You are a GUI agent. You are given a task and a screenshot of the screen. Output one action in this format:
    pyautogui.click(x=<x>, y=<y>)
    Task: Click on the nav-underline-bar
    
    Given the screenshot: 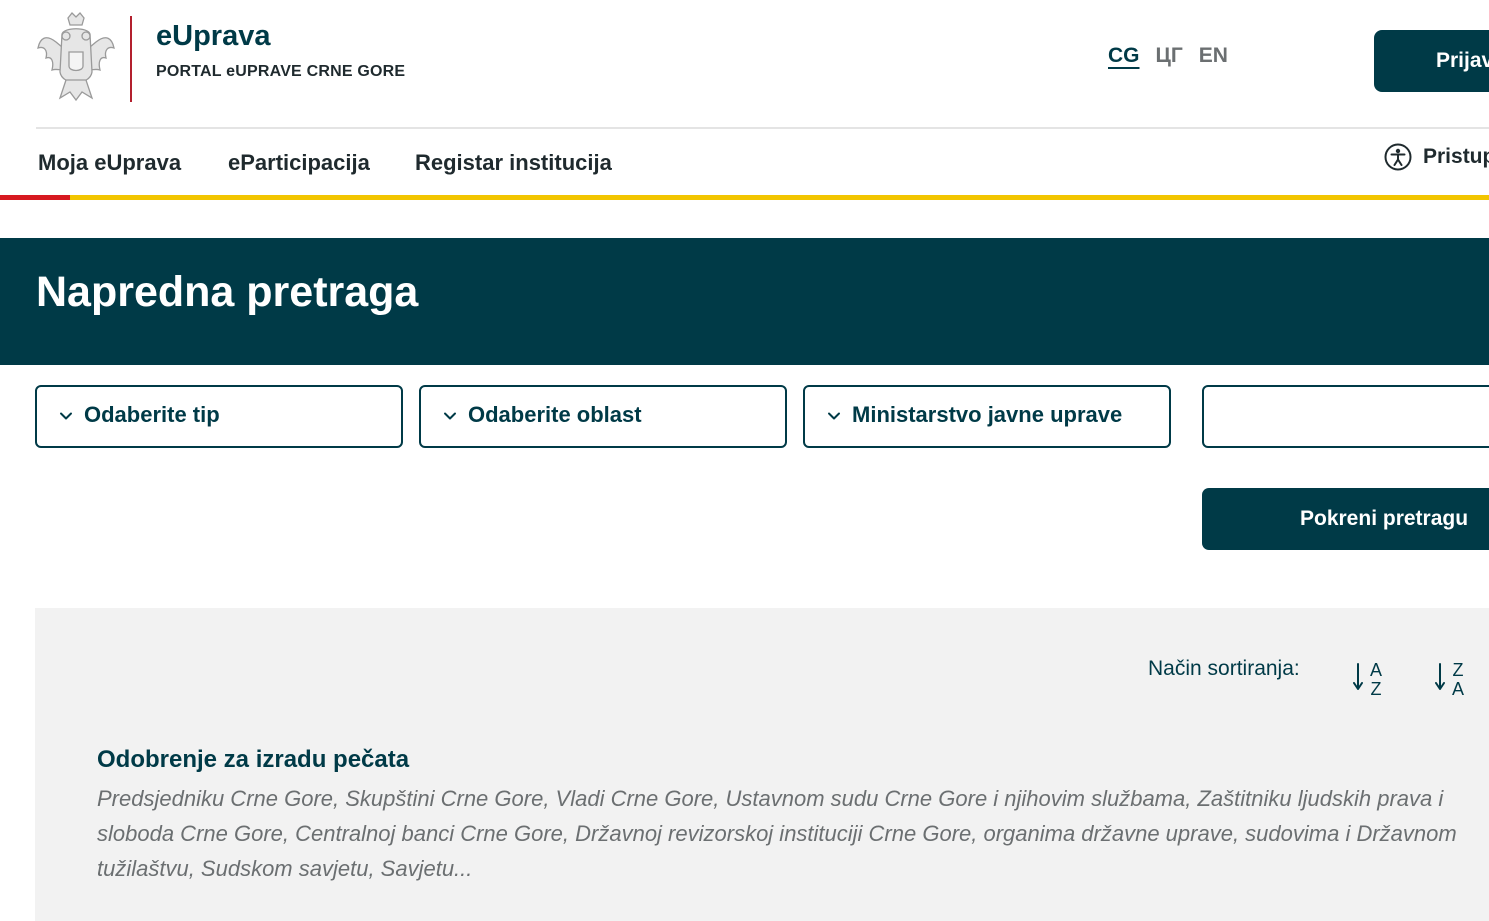 What is the action you would take?
    pyautogui.click(x=744, y=197)
    